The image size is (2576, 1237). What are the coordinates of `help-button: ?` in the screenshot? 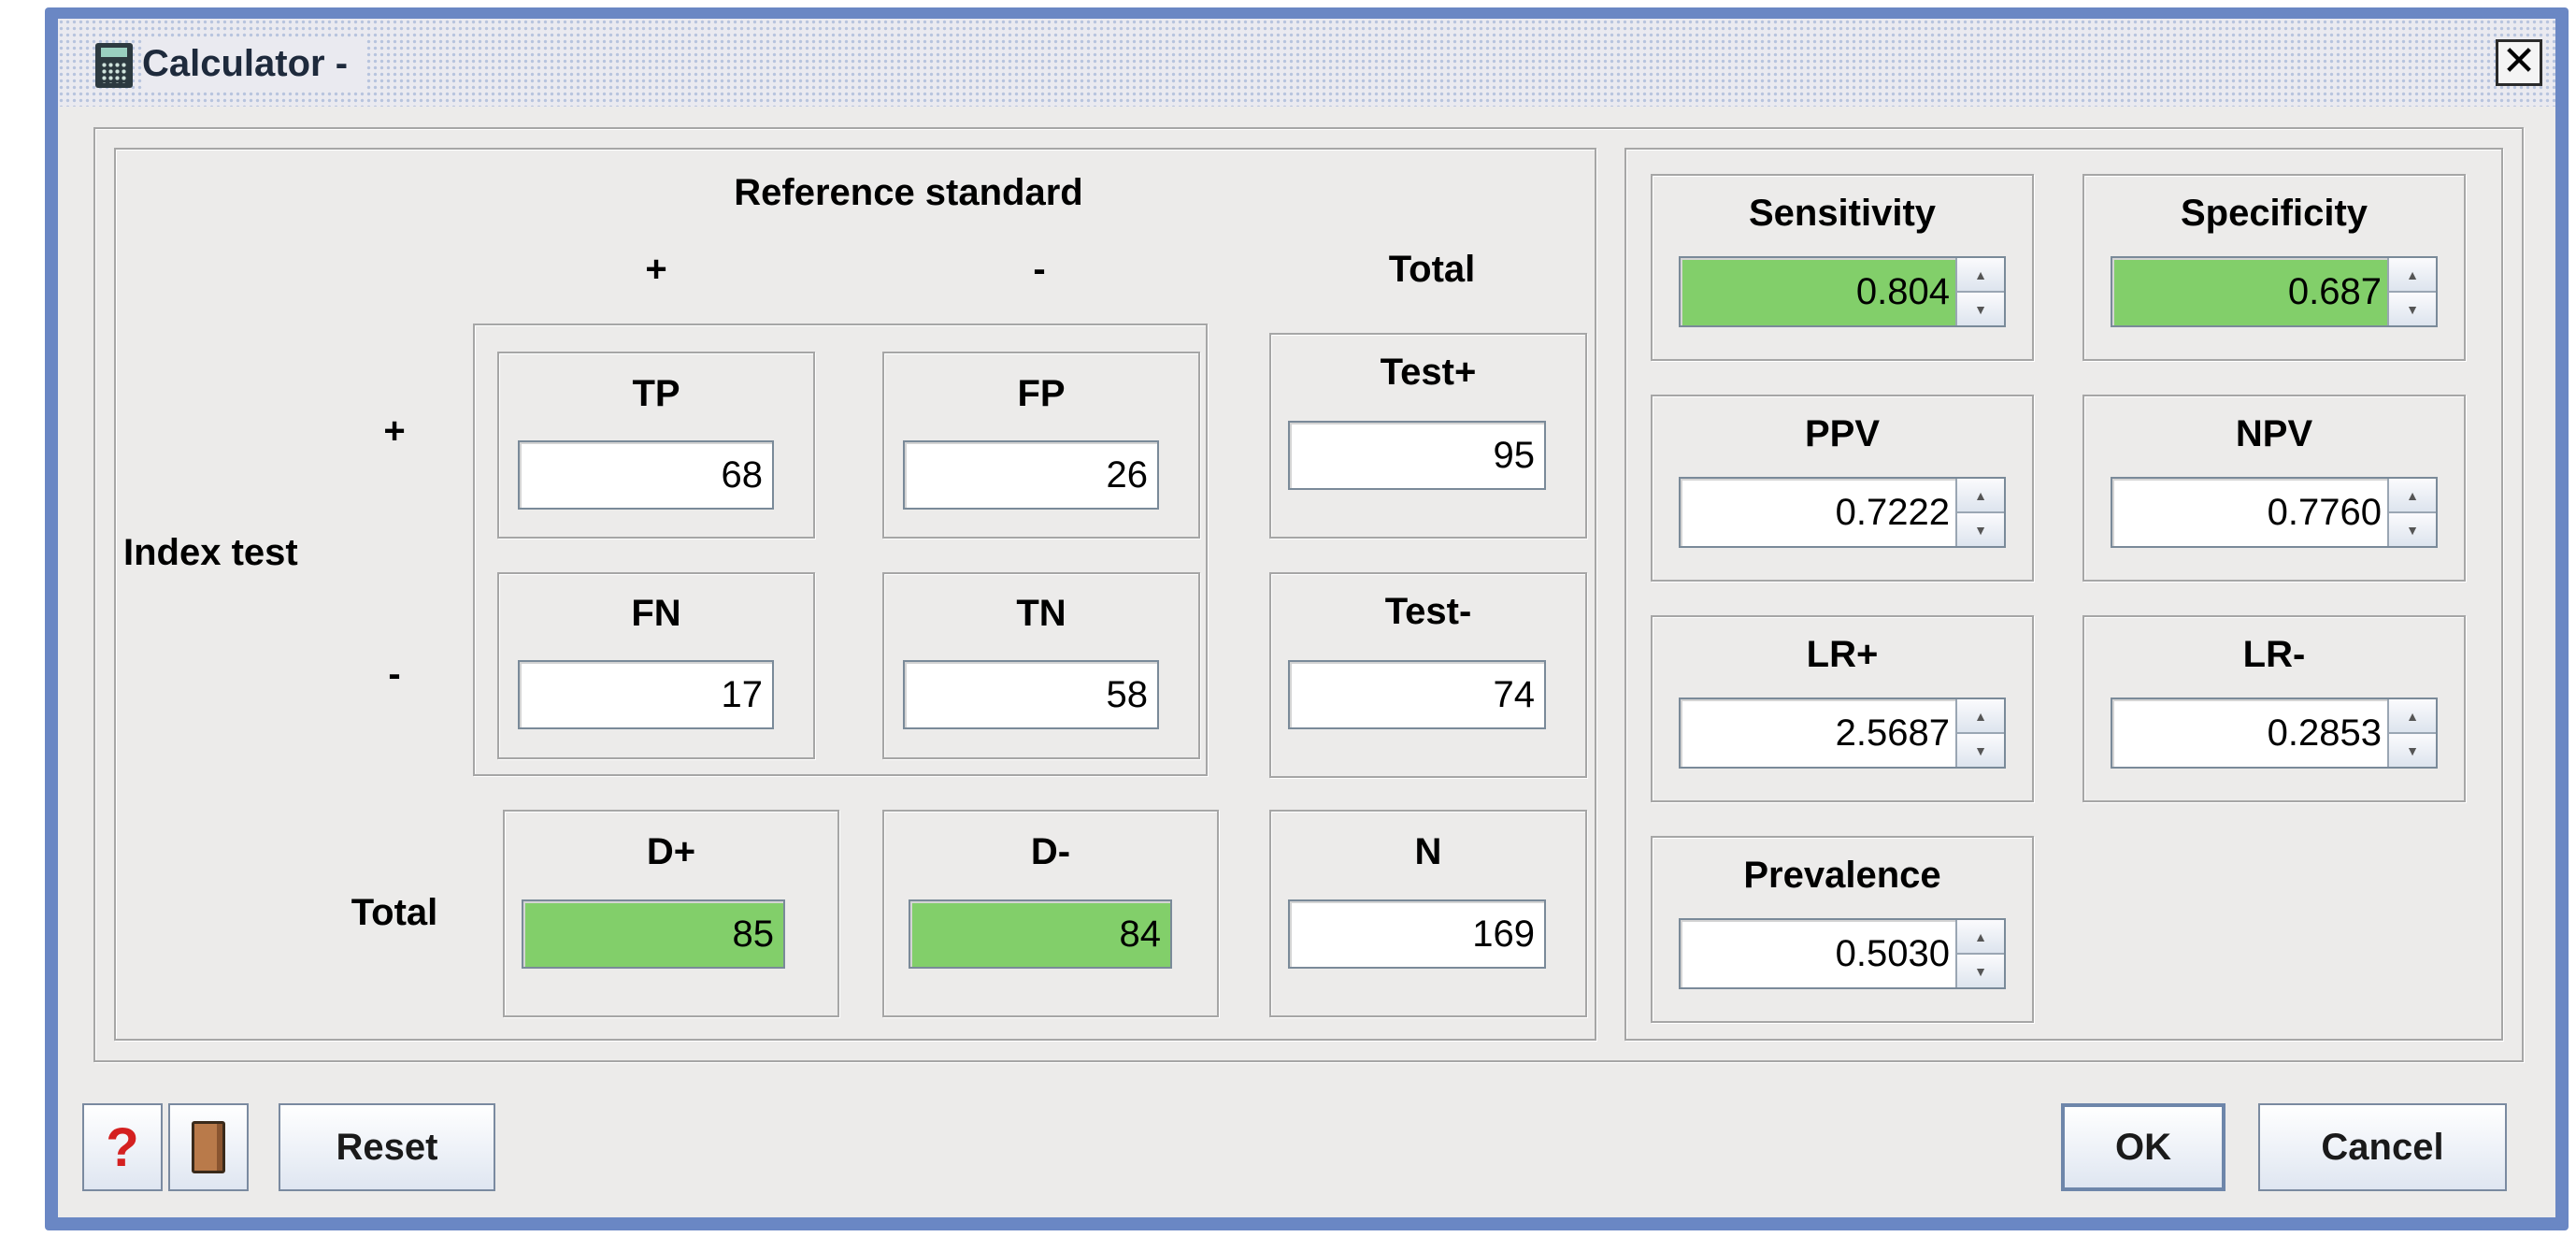 It's located at (122, 1147).